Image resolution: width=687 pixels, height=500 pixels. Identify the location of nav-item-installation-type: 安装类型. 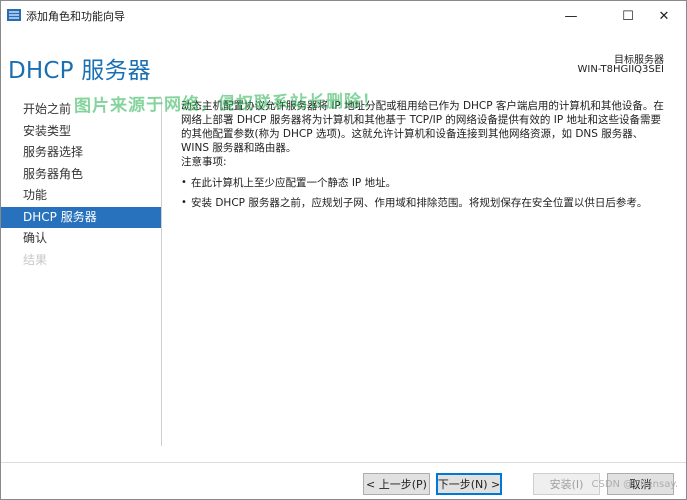
(81, 132).